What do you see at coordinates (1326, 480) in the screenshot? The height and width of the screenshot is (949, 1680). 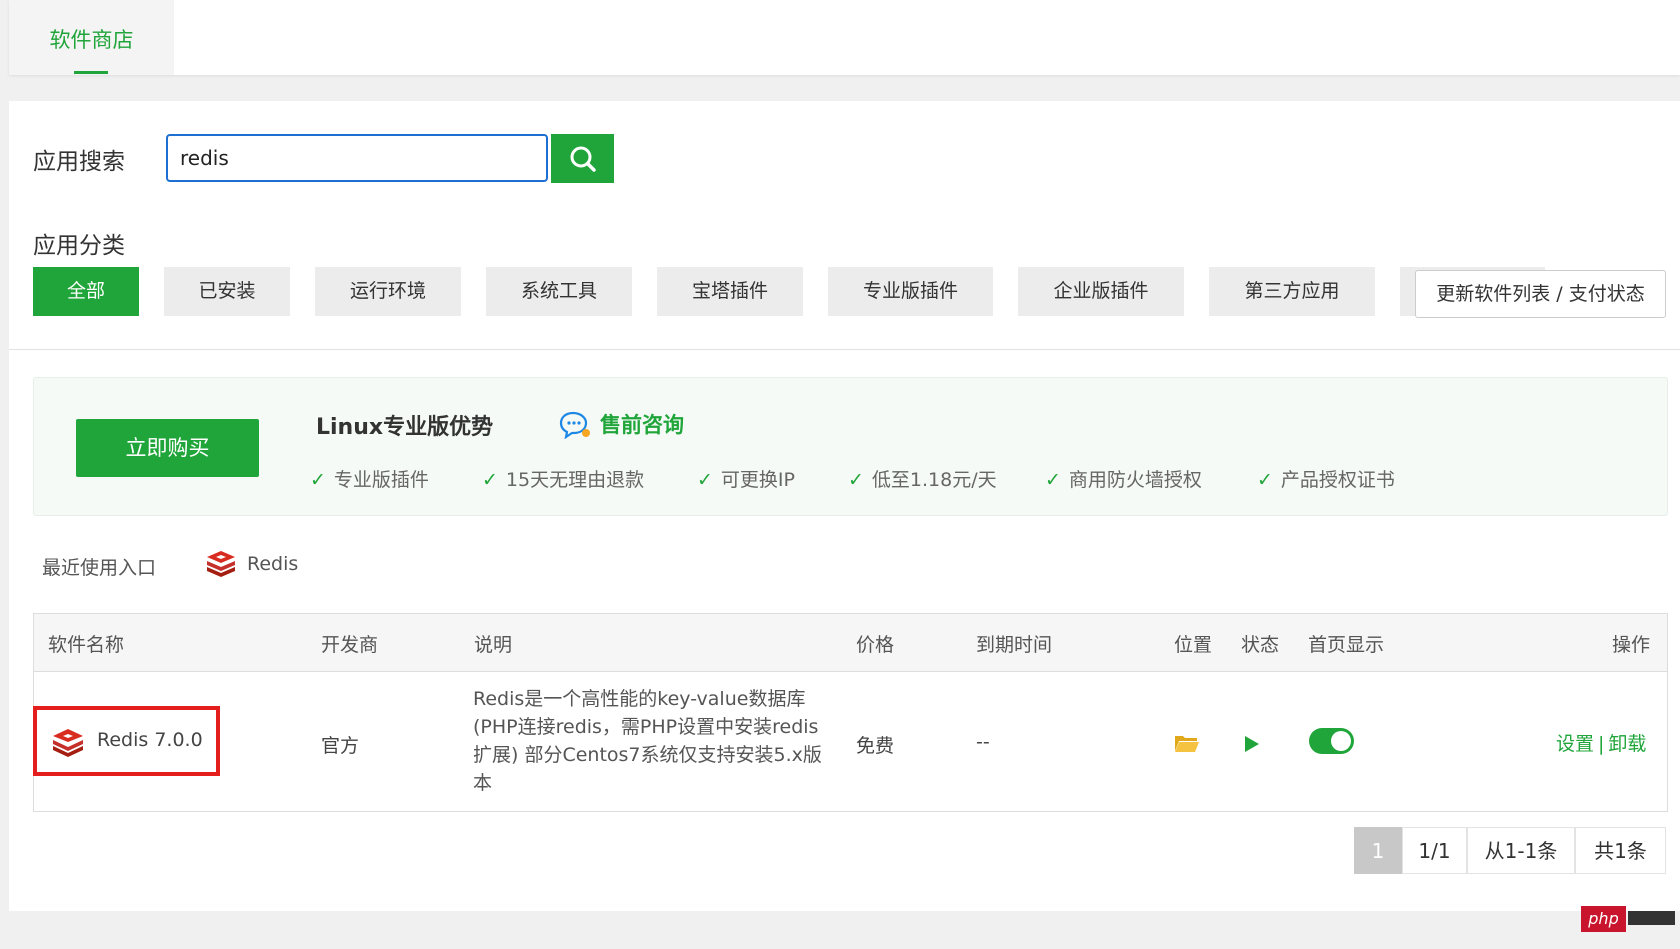 I see `feature-item: ✓ 产品授权证书` at bounding box center [1326, 480].